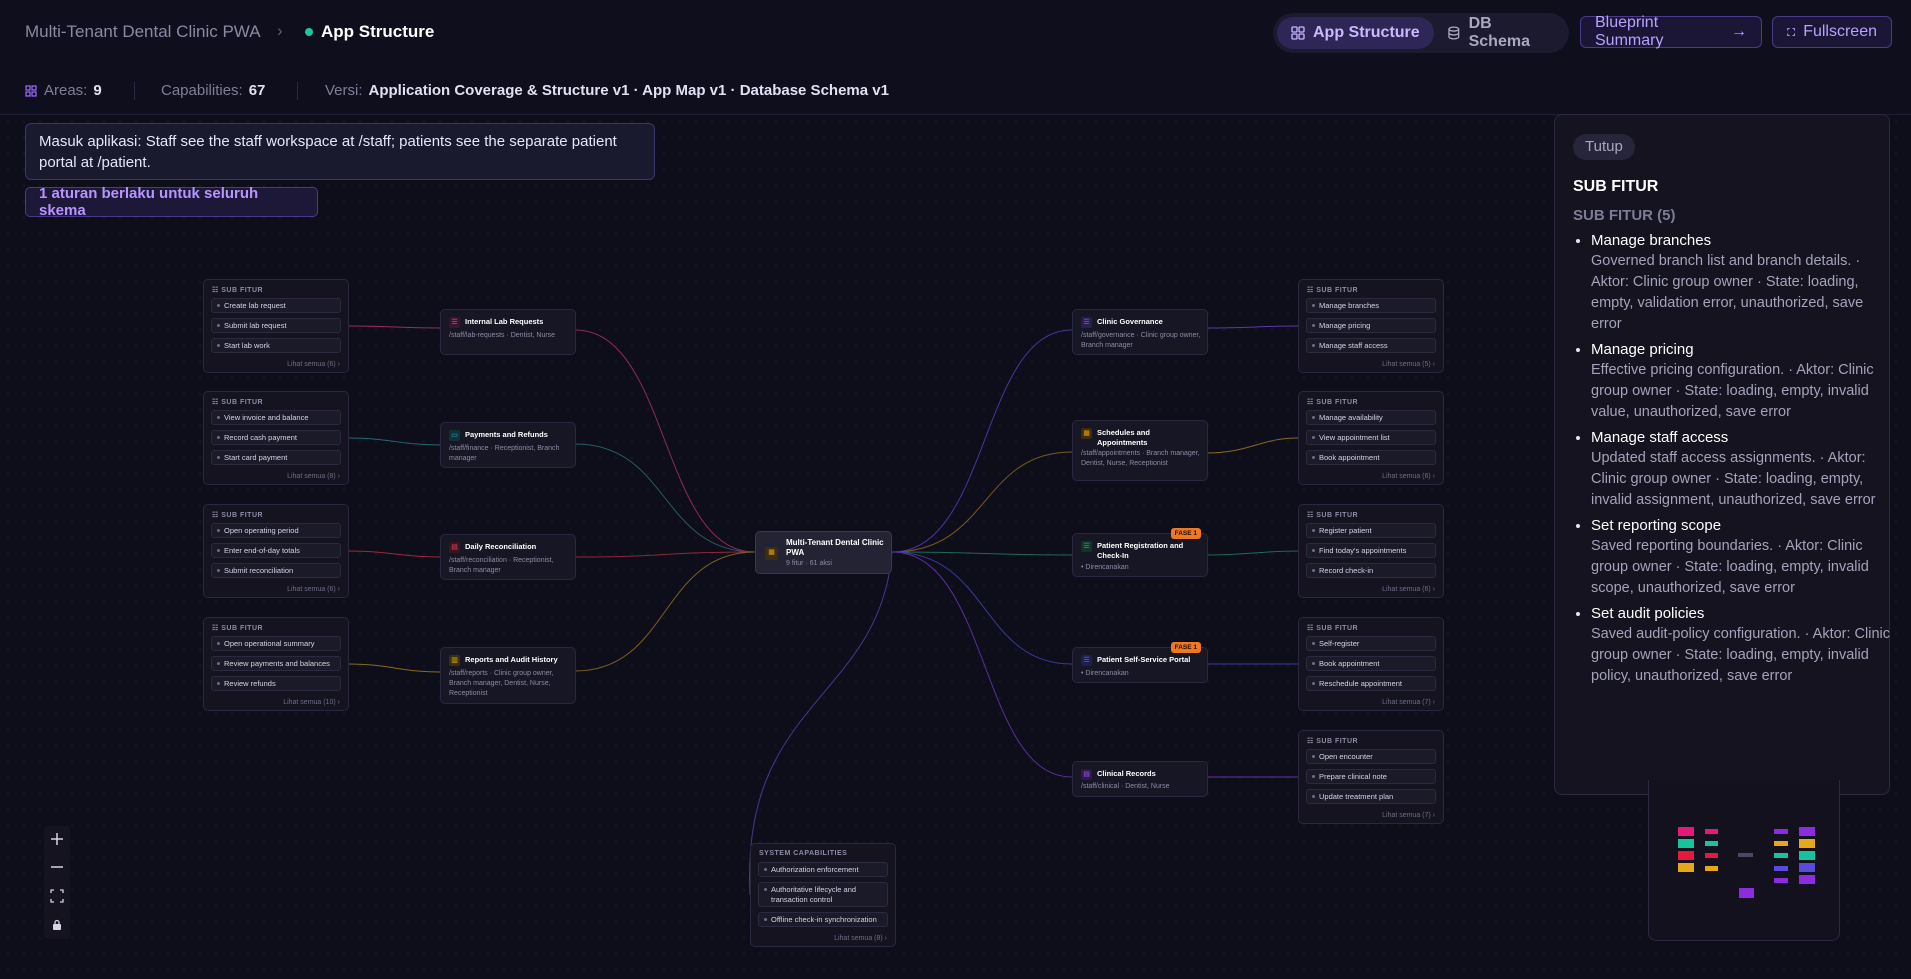 The height and width of the screenshot is (979, 1911). Describe the element at coordinates (1744, 860) in the screenshot. I see `minimap` at that location.